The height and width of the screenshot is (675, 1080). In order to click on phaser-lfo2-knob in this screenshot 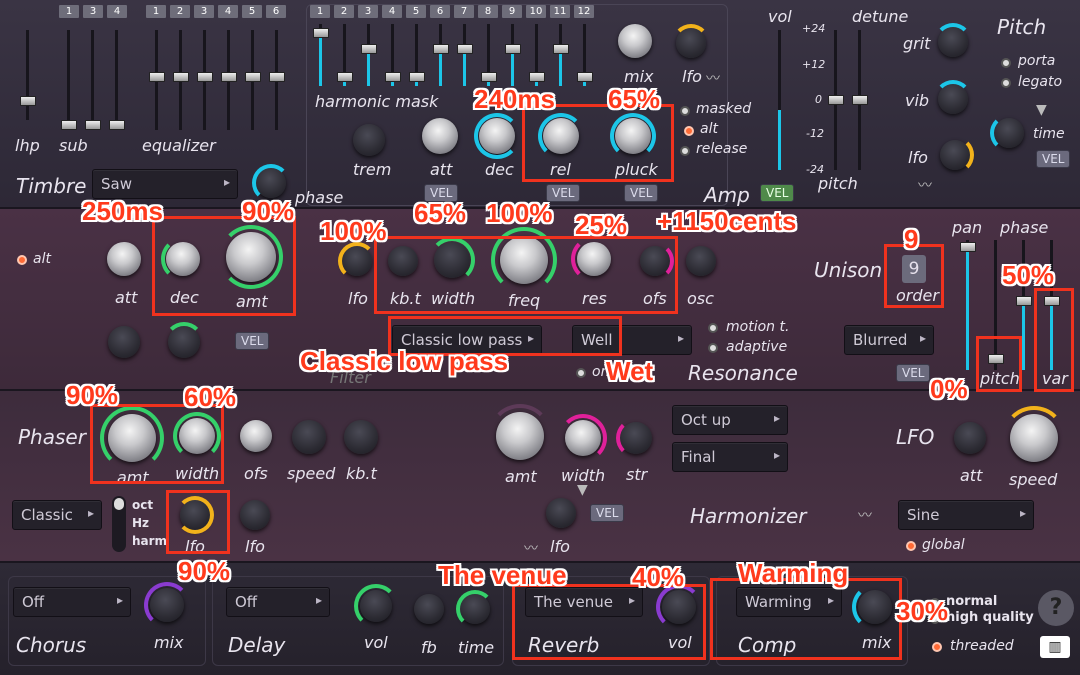, I will do `click(255, 515)`.